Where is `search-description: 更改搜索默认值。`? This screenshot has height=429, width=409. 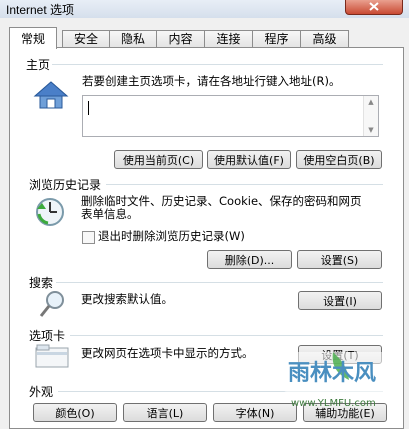
search-description: 更改搜索默认值。 is located at coordinates (127, 299).